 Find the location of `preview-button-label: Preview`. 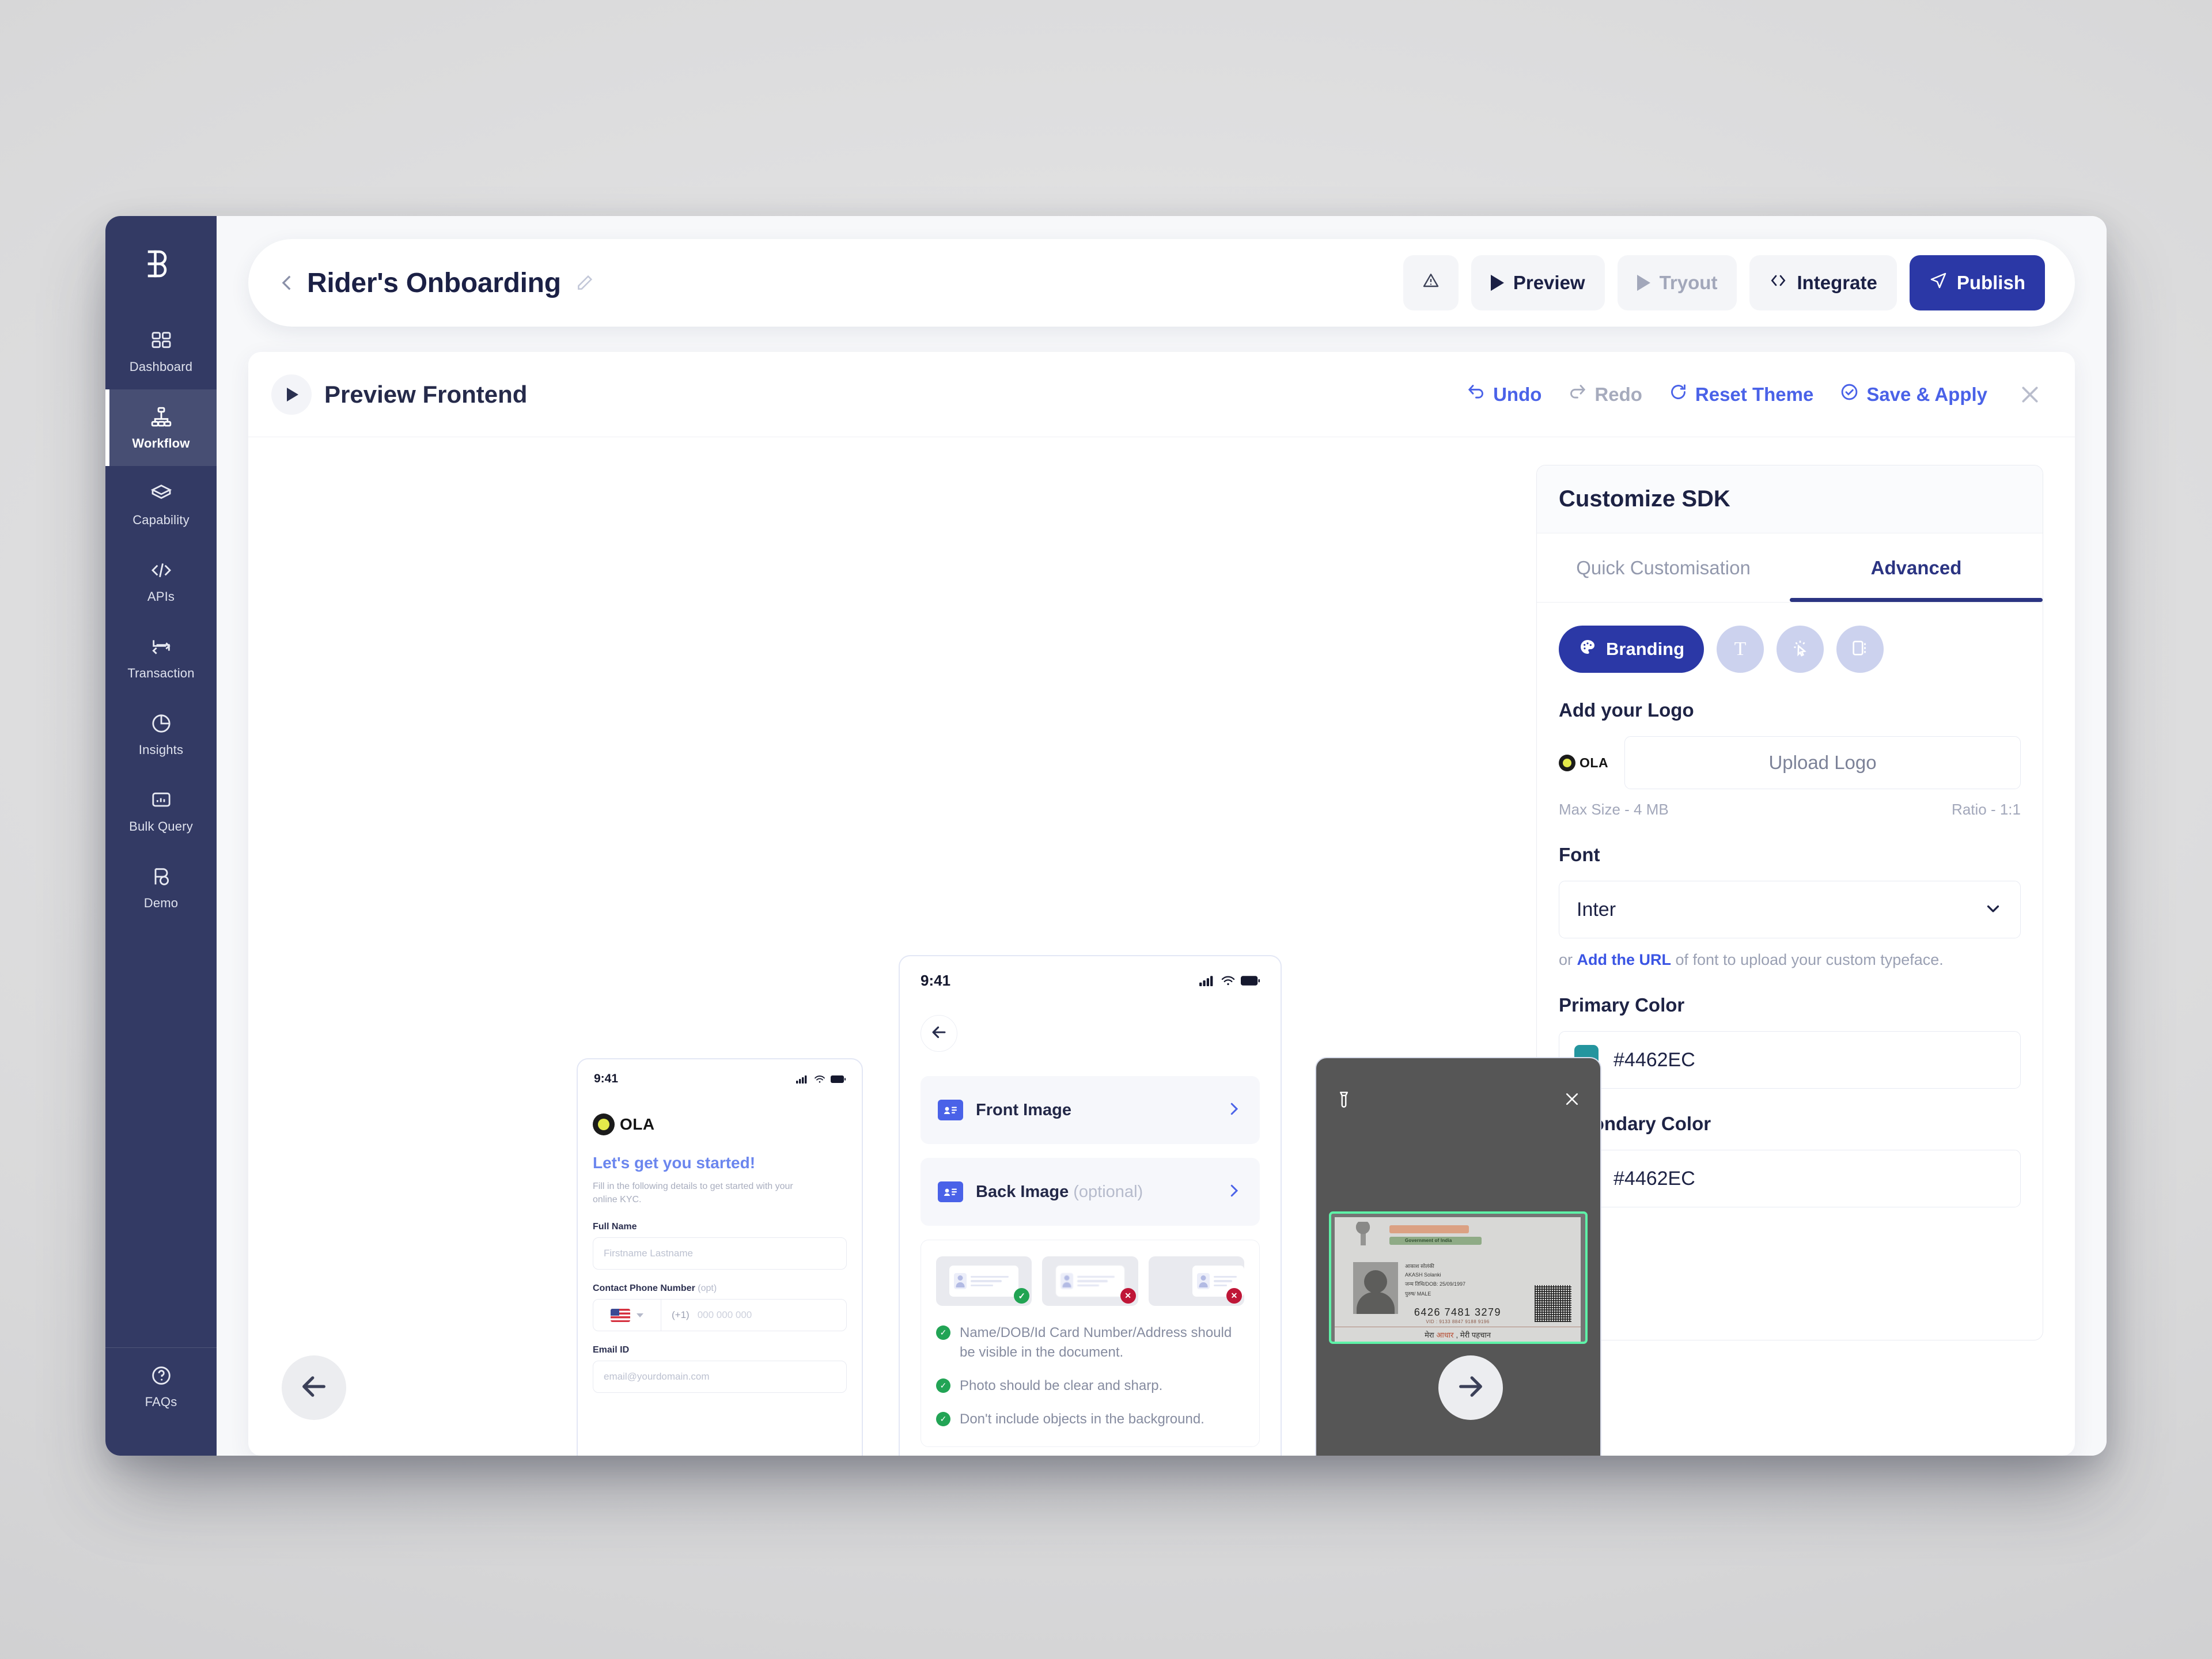

preview-button-label: Preview is located at coordinates (1549, 282).